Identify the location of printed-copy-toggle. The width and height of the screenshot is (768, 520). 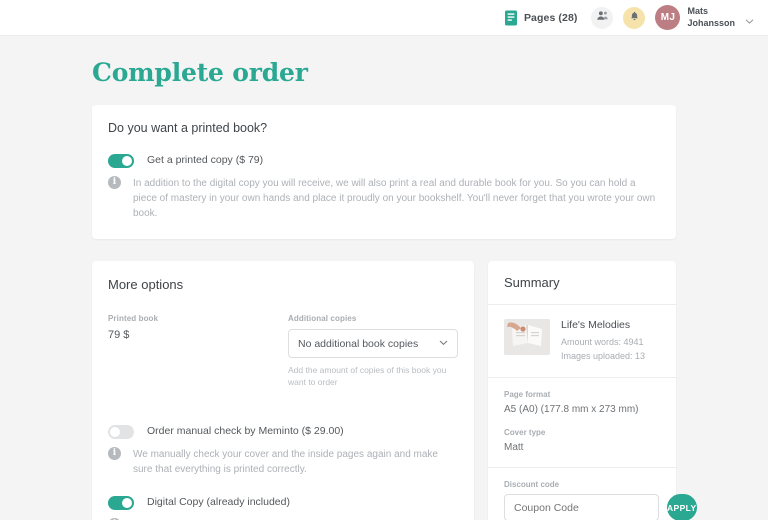
(121, 161).